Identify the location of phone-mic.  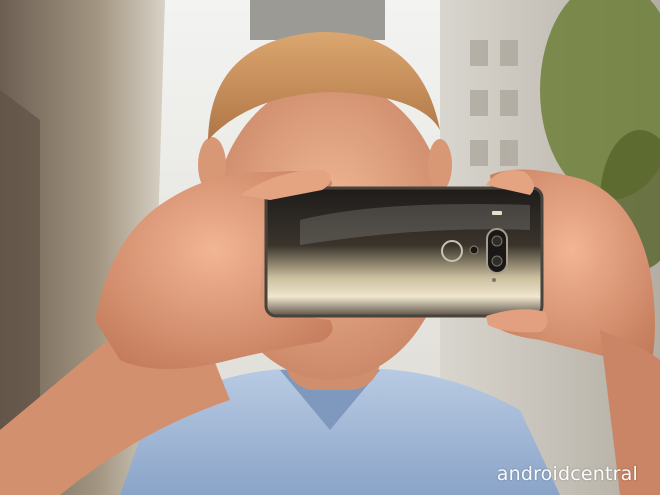
(494, 280).